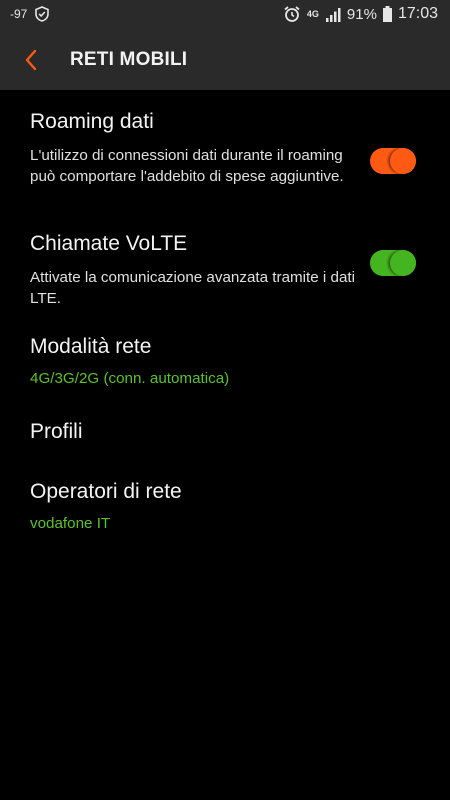 Image resolution: width=450 pixels, height=800 pixels. I want to click on shield-check-icon, so click(42, 14).